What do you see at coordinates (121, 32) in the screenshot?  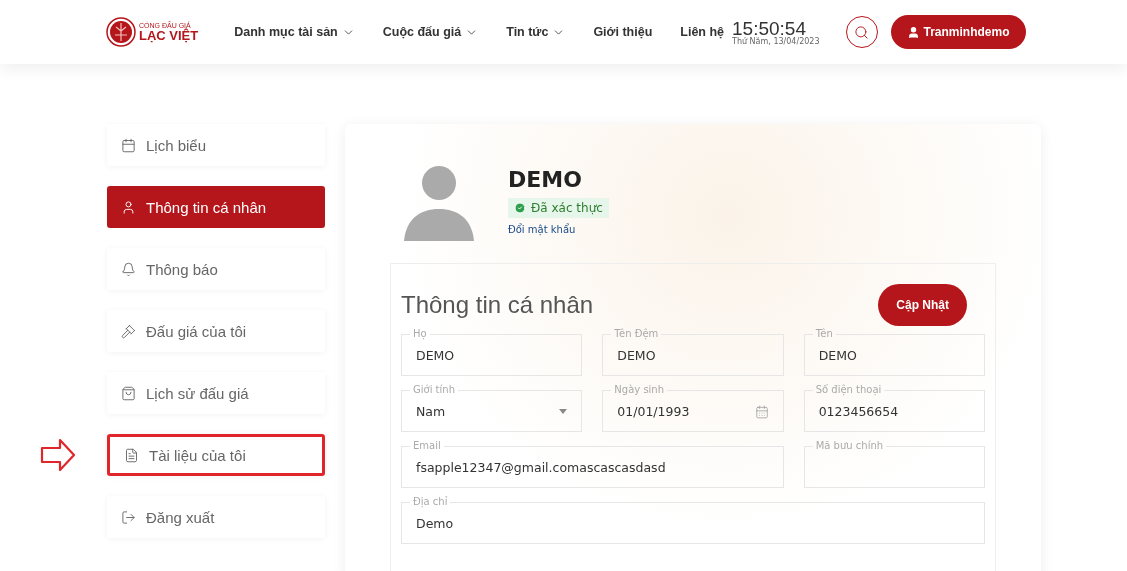 I see `logo-emblem-icon` at bounding box center [121, 32].